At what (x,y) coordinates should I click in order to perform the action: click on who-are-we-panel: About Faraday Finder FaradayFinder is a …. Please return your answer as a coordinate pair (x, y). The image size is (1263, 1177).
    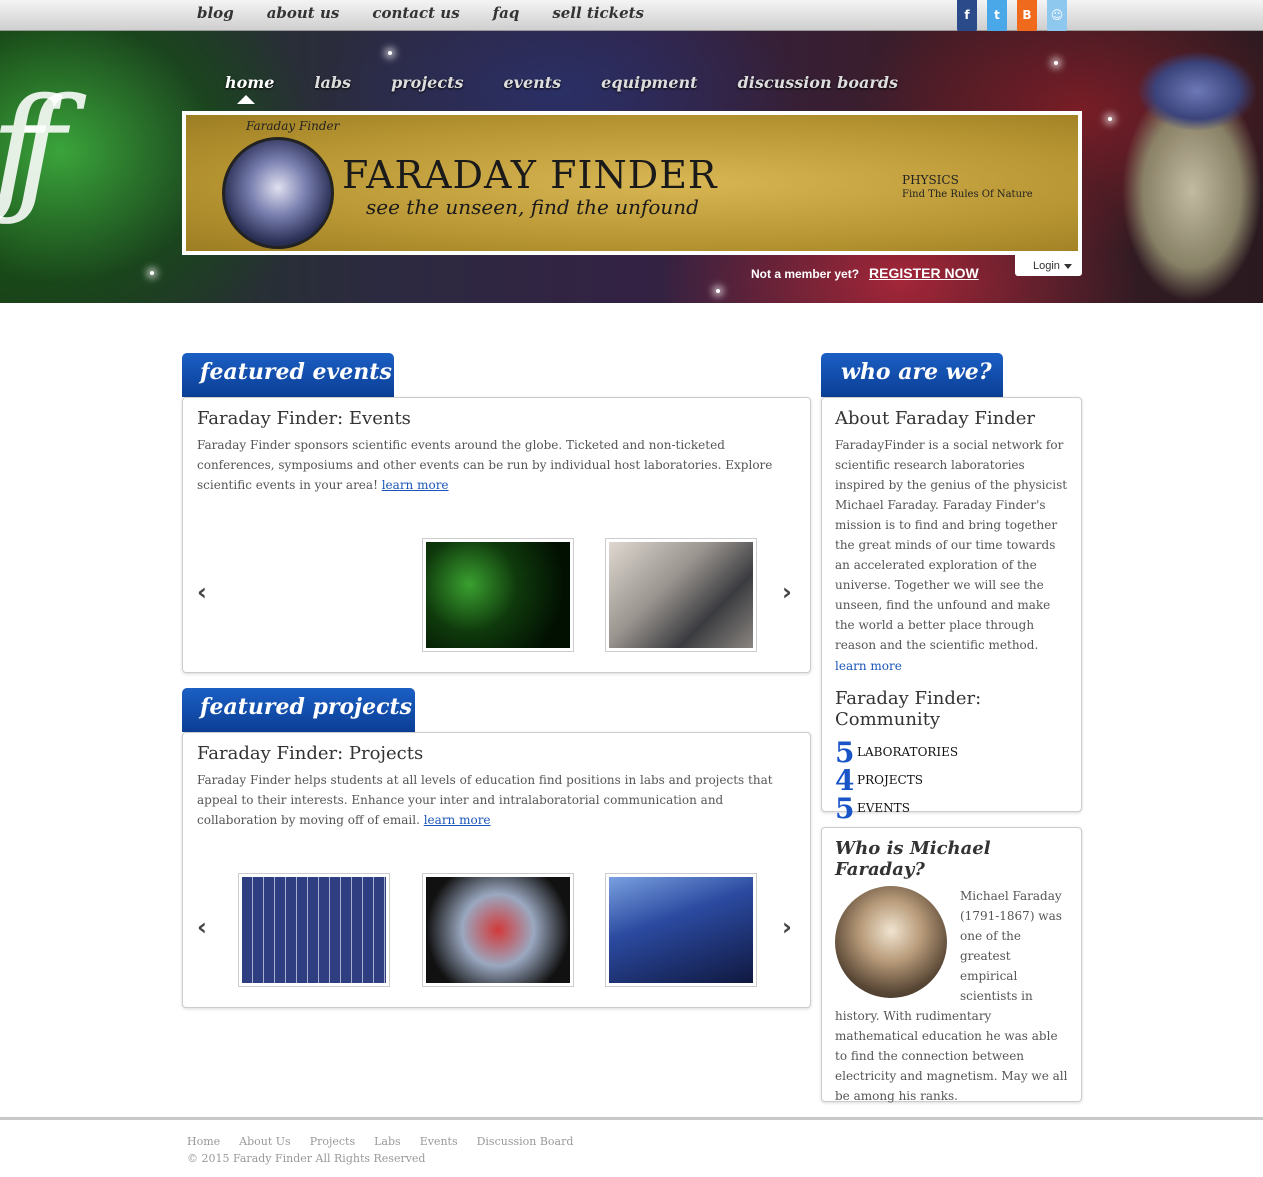
    Looking at the image, I should click on (951, 611).